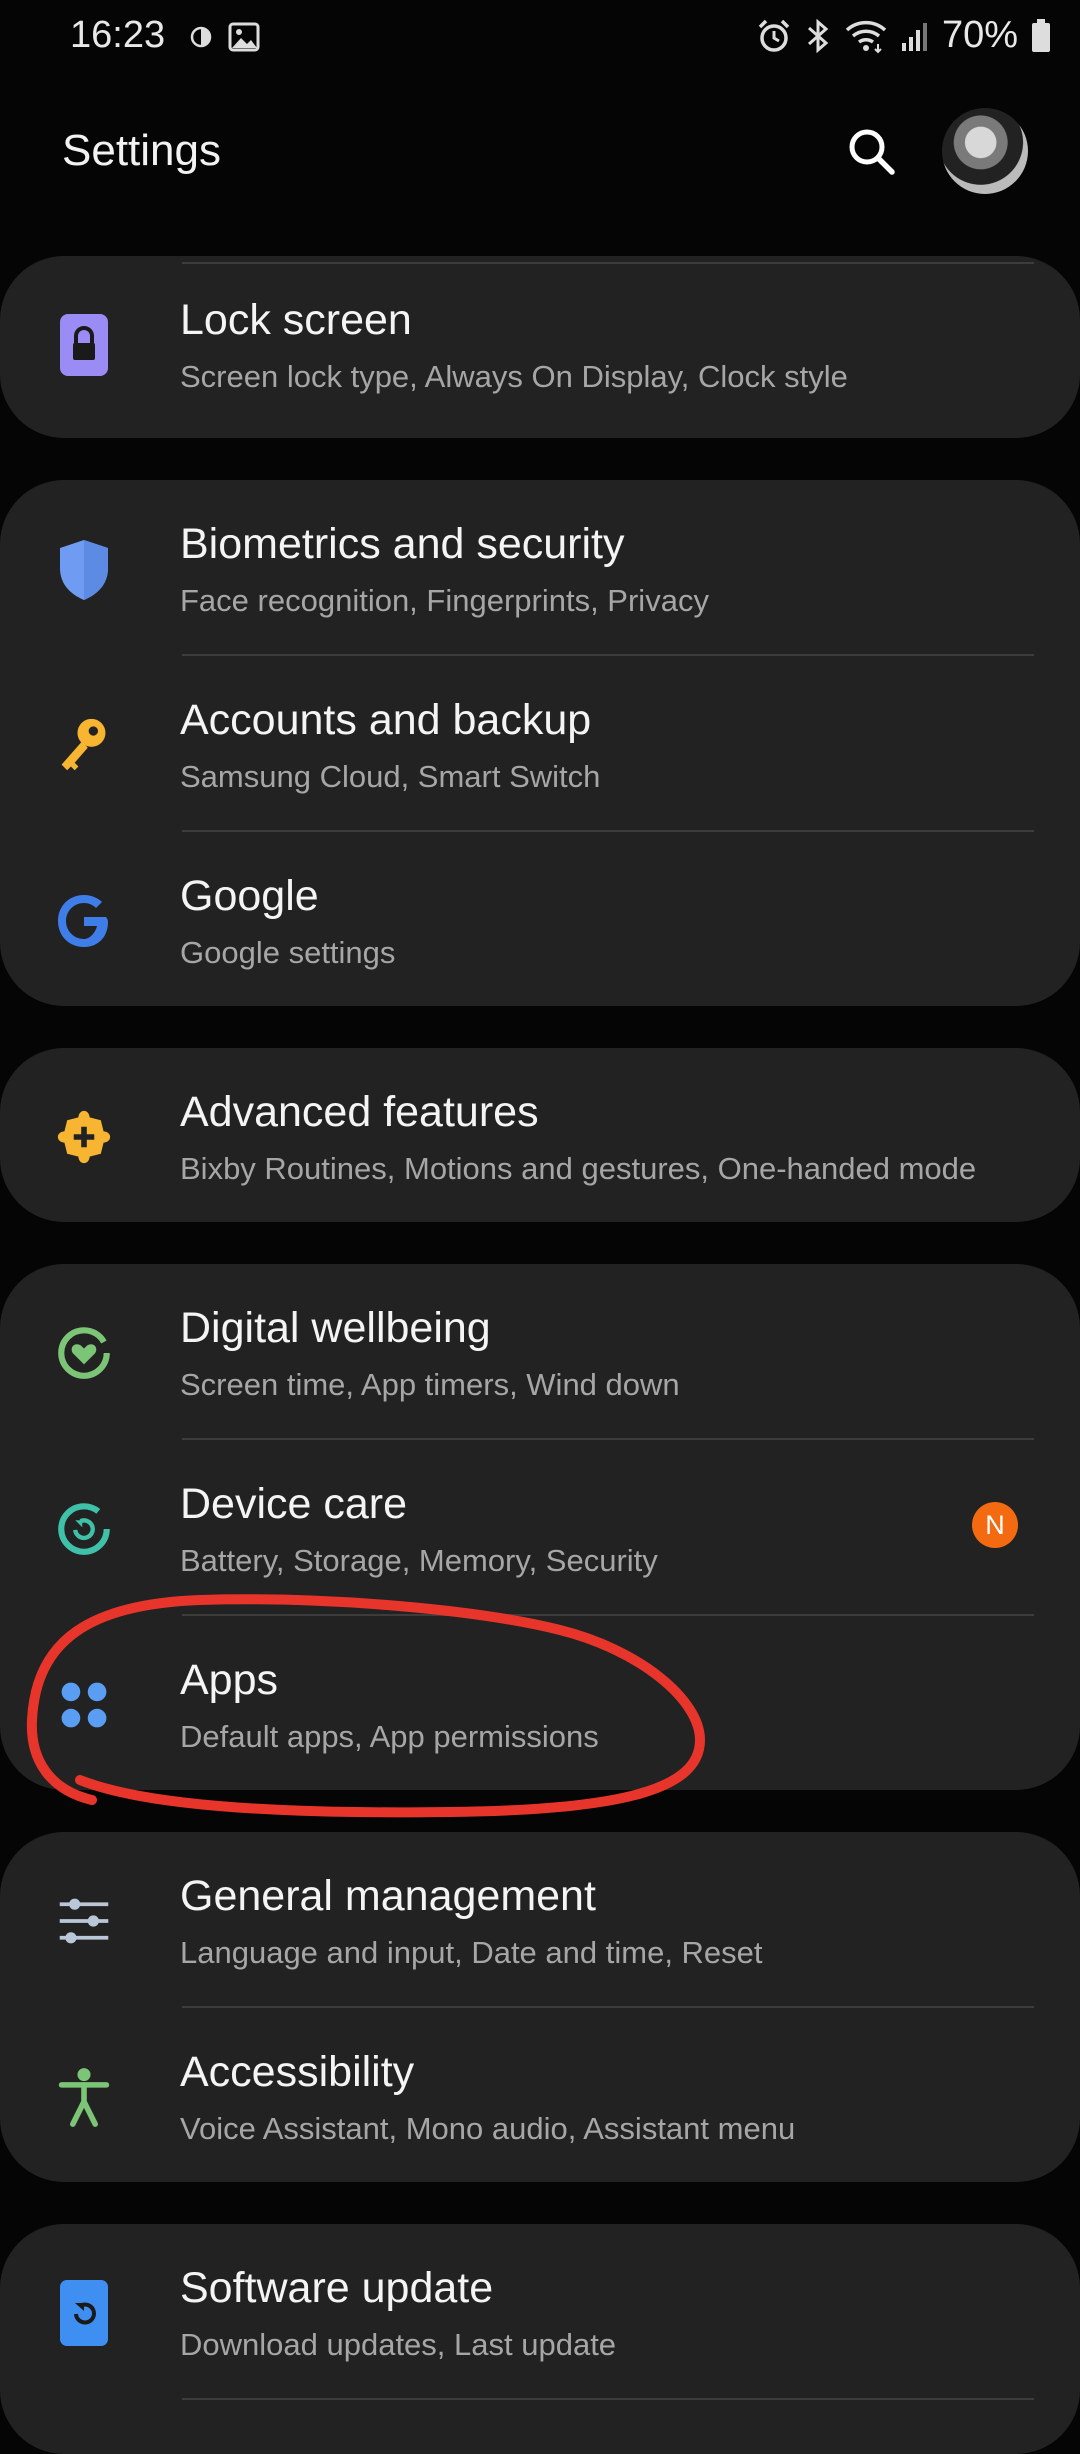  I want to click on setting-title: Apps, so click(229, 1680).